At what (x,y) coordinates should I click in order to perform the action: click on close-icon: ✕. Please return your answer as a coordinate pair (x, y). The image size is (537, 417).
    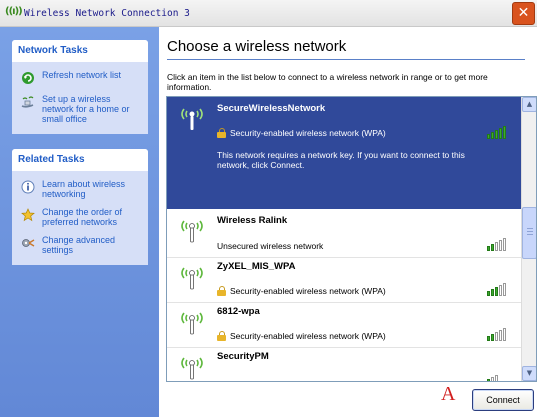
    Looking at the image, I should click on (523, 13).